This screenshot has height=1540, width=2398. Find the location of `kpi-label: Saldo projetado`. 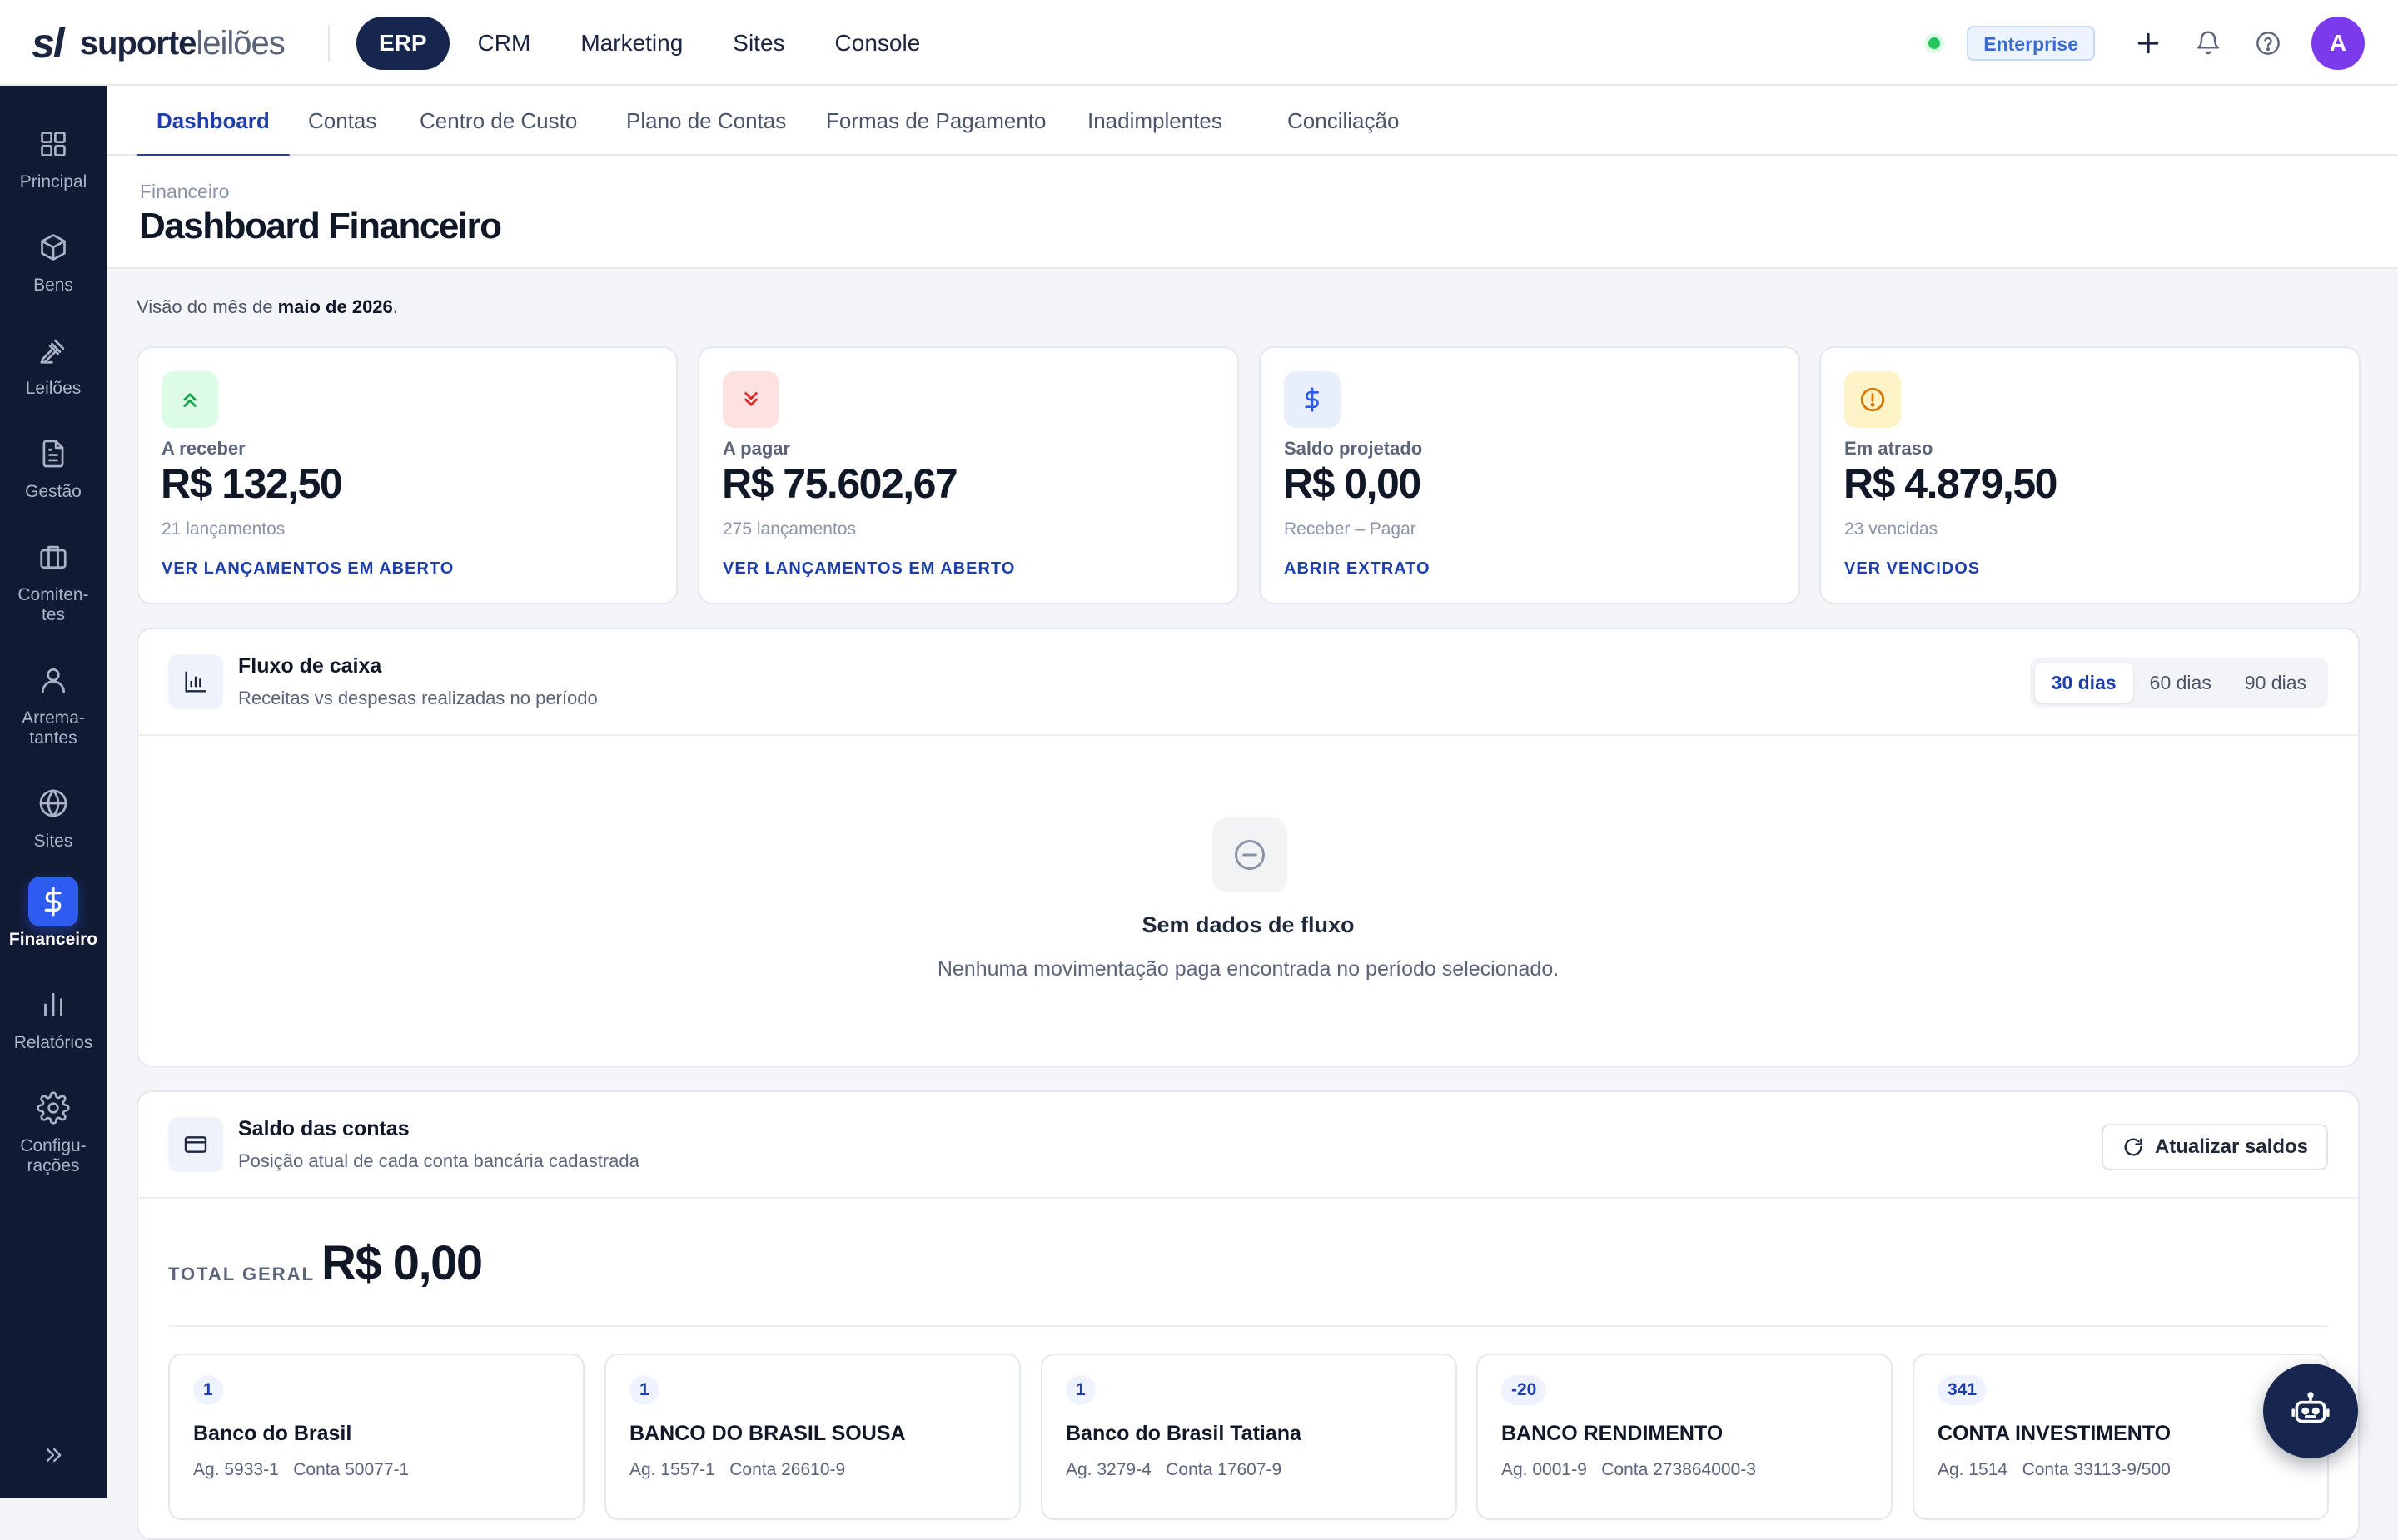

kpi-label: Saldo projetado is located at coordinates (1353, 448).